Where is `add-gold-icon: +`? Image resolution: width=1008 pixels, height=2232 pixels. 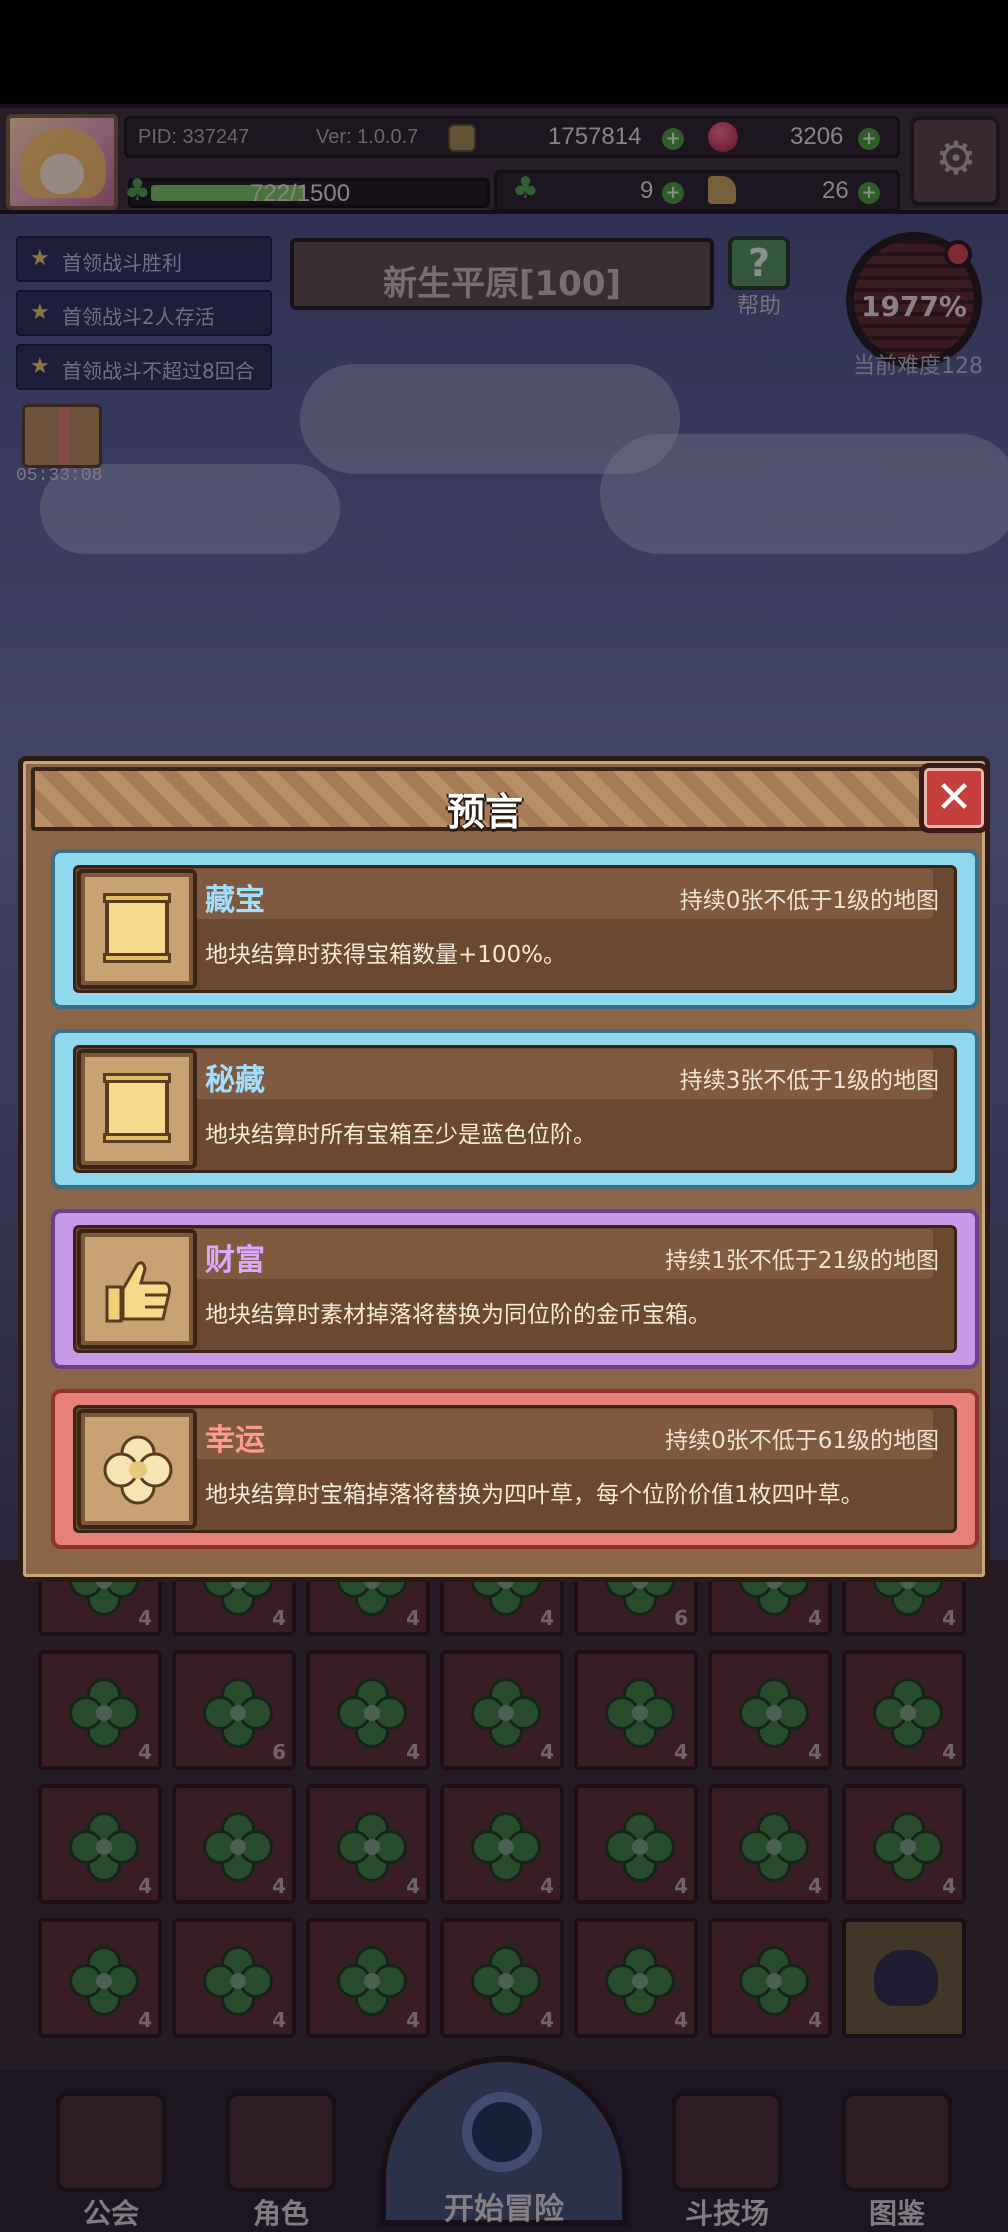 add-gold-icon: + is located at coordinates (673, 139).